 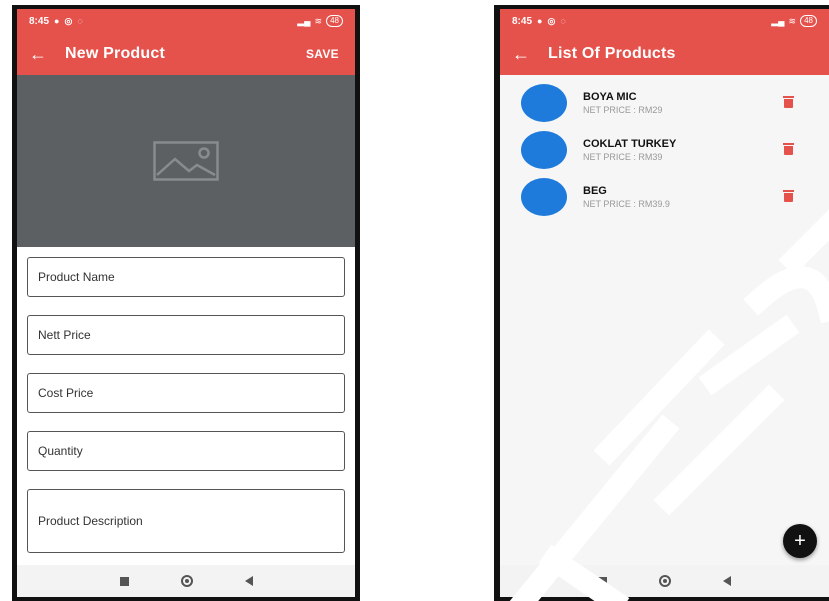 I want to click on image-icon, so click(x=186, y=161).